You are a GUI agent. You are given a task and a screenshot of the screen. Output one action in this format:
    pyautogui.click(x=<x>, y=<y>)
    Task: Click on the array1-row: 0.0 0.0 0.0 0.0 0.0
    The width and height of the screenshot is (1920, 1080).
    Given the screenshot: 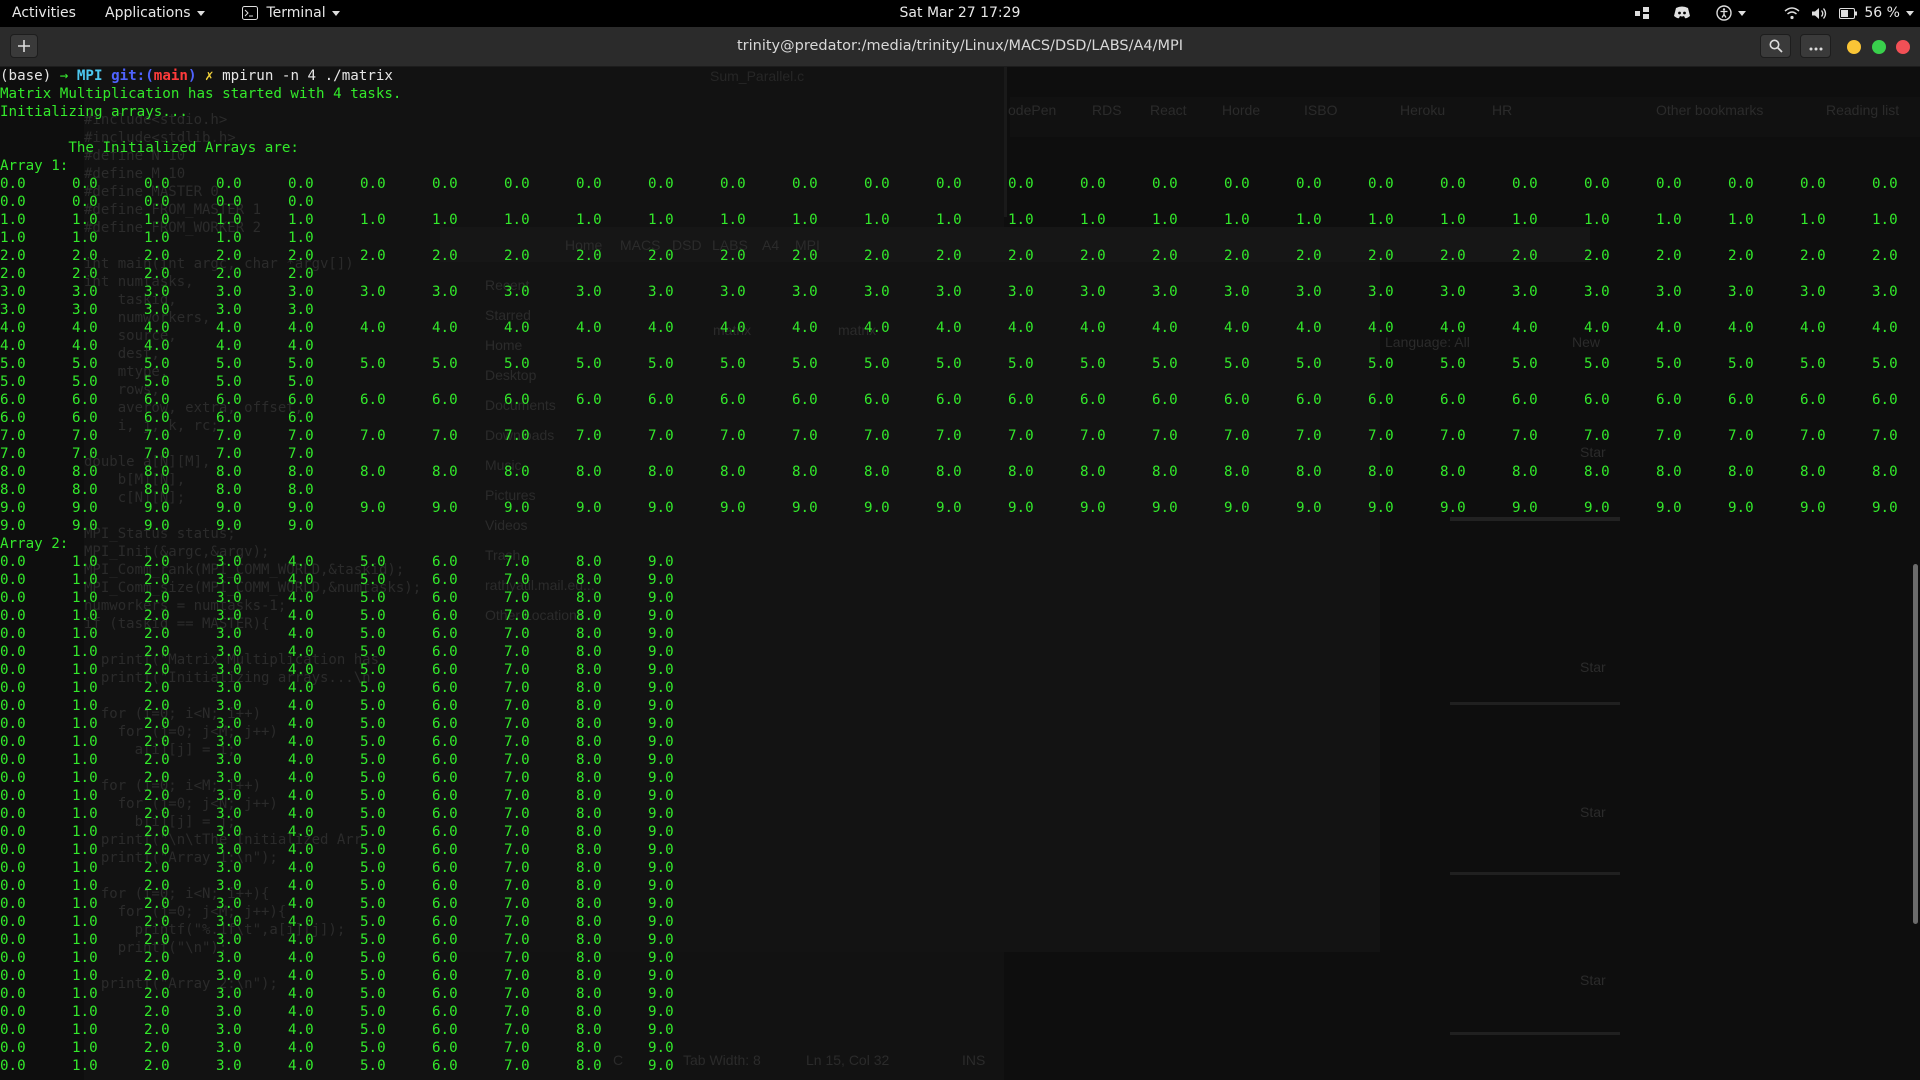 What is the action you would take?
    pyautogui.click(x=960, y=202)
    